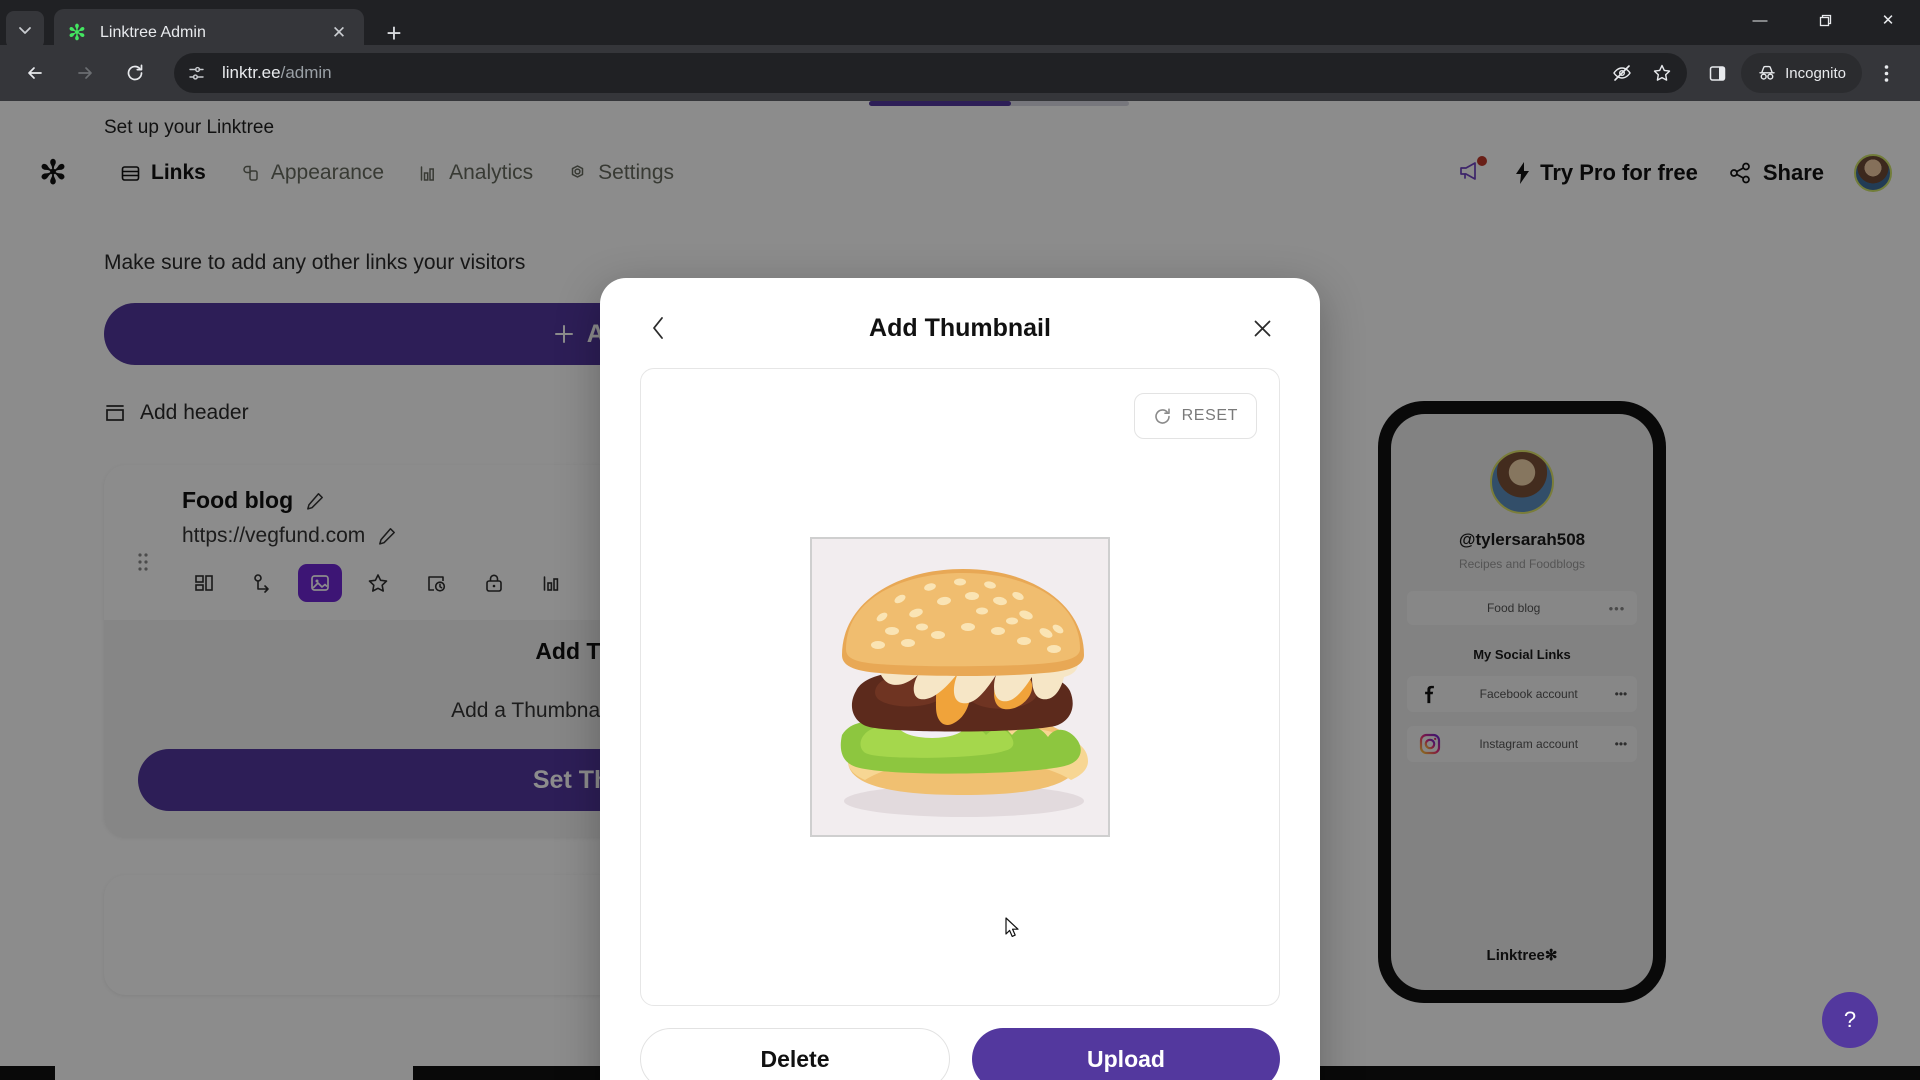 The image size is (1920, 1080). I want to click on arrow-right-icon, so click(85, 73).